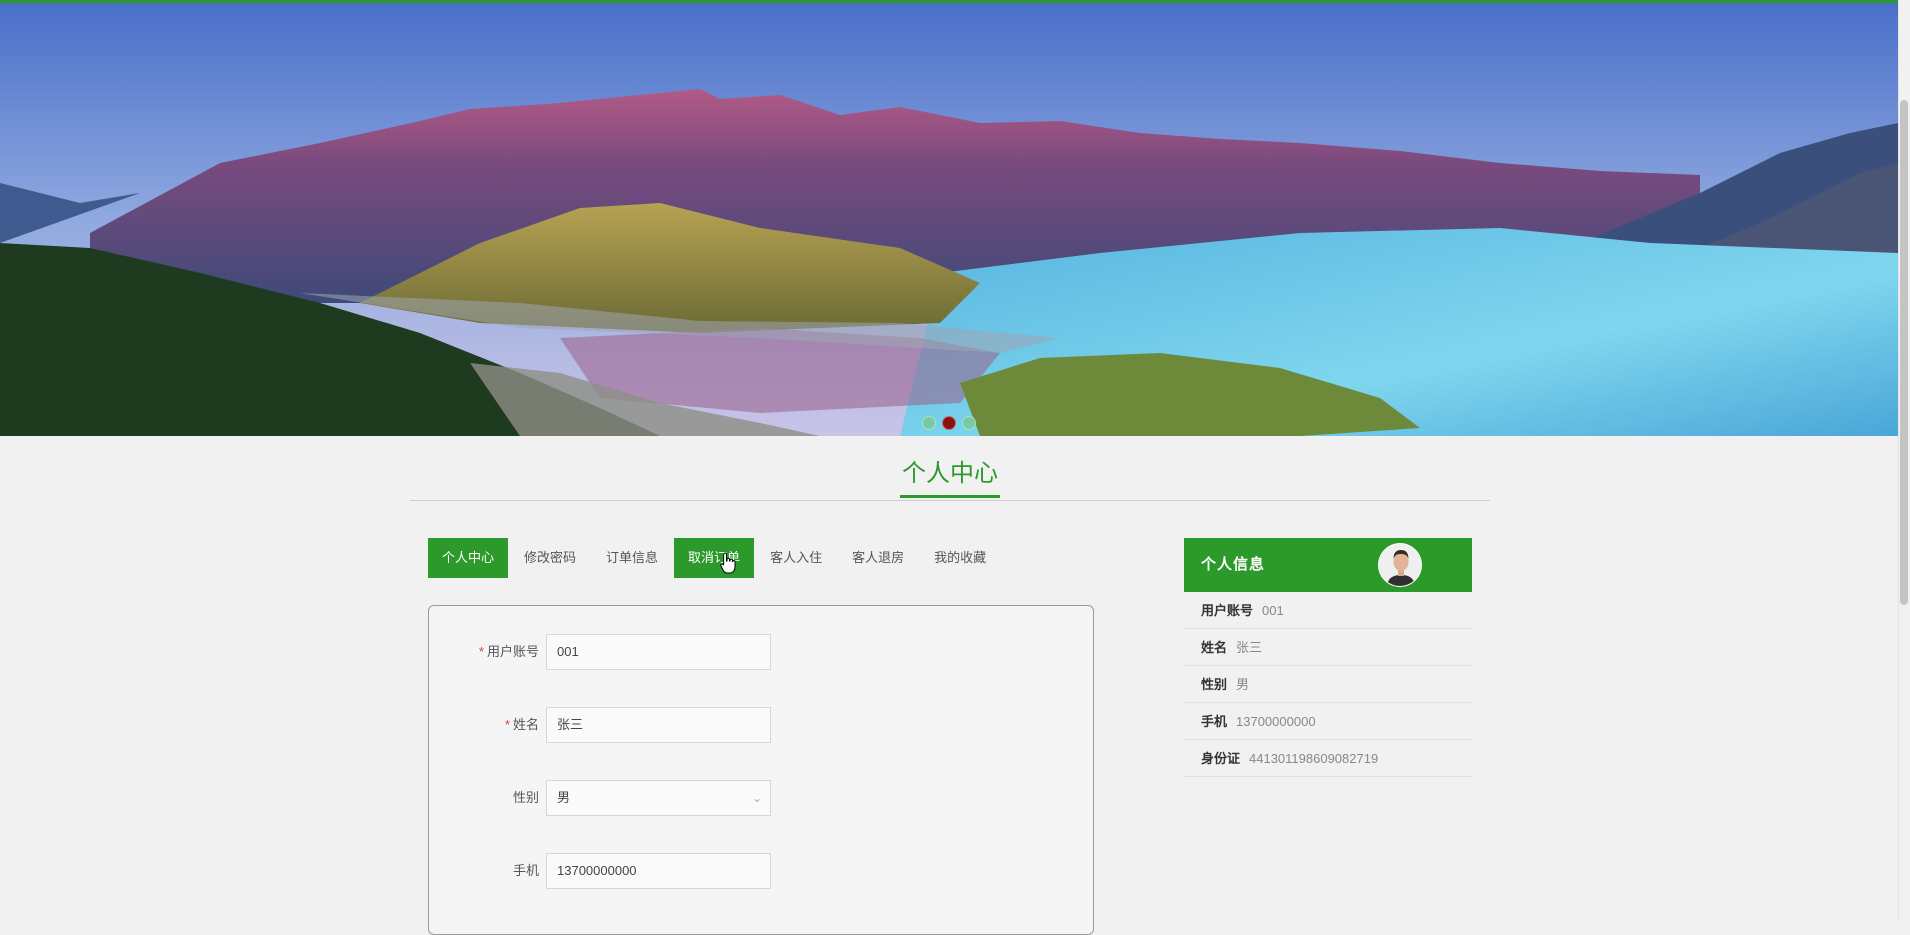  I want to click on form-row-account: * 用户账号 001, so click(761, 652).